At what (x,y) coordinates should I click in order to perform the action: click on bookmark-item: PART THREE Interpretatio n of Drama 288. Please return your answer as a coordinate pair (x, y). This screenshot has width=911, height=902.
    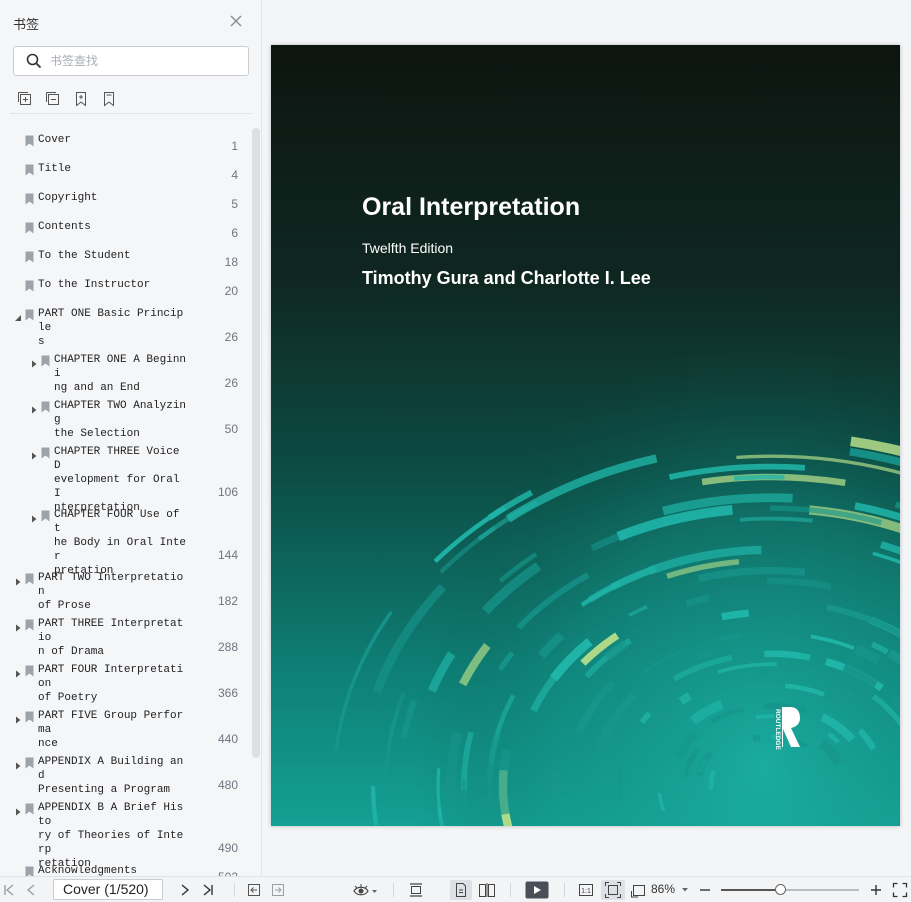
    Looking at the image, I should click on (125, 638).